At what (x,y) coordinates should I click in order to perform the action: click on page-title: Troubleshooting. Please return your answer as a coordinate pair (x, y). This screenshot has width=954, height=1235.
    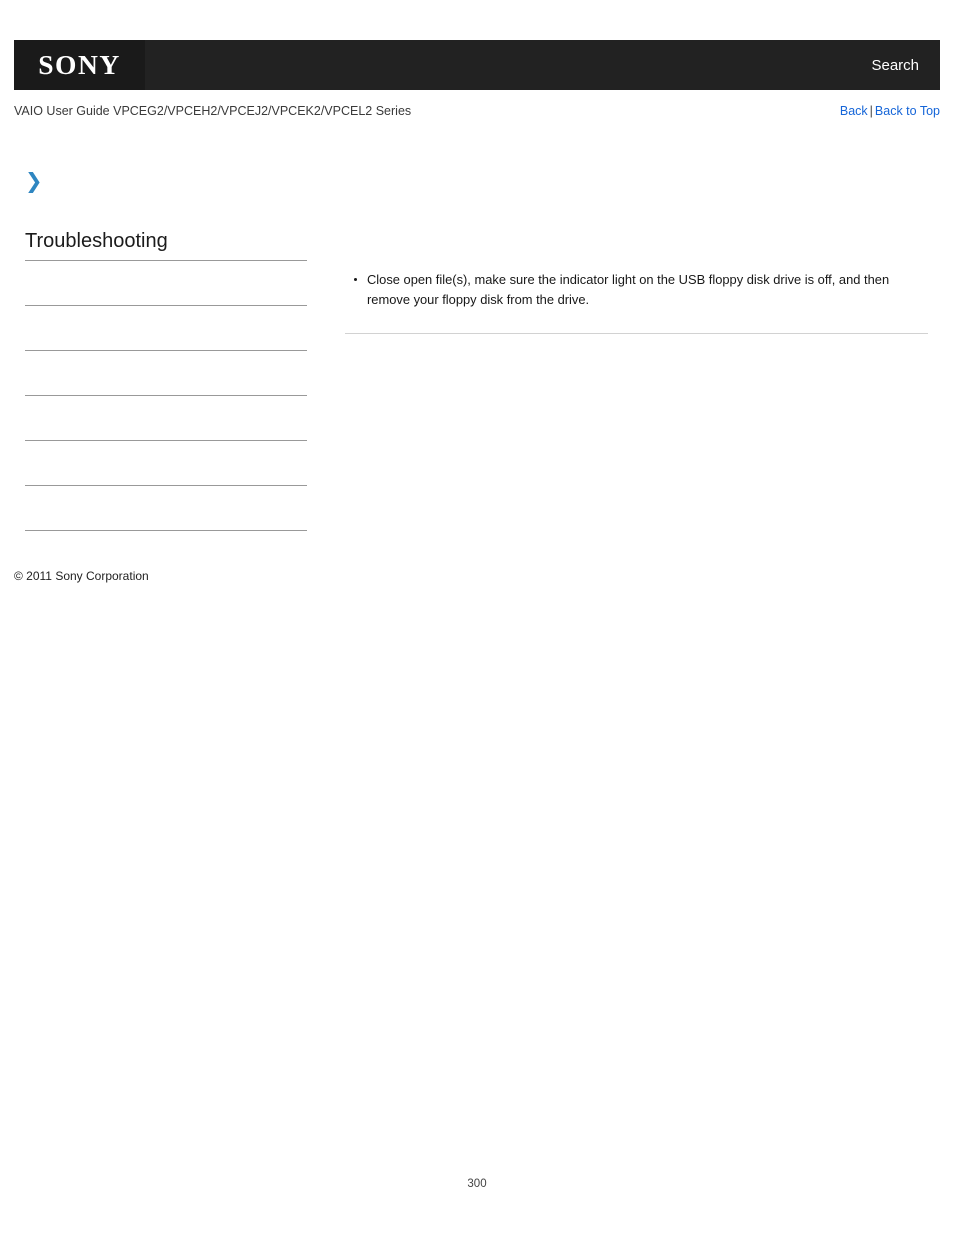
    Looking at the image, I should click on (96, 241).